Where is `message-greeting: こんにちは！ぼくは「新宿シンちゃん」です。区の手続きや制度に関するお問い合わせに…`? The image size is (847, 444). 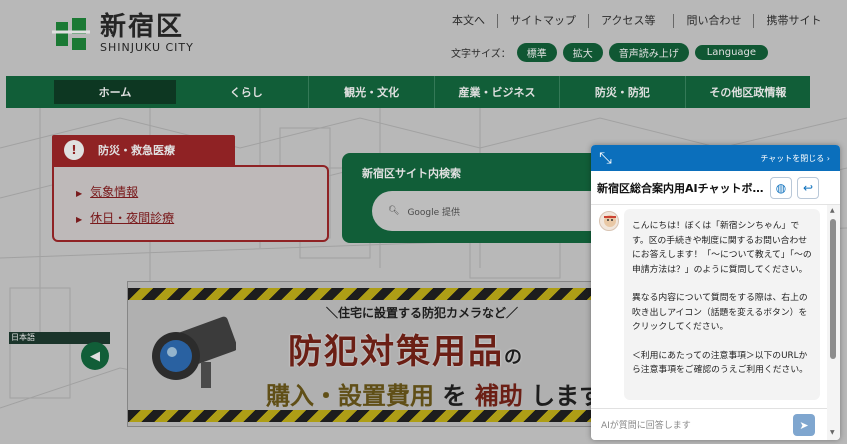
message-greeting: こんにちは！ぼくは「新宿シンちゃん」です。区の手続きや制度に関するお問い合わせに… is located at coordinates (722, 248).